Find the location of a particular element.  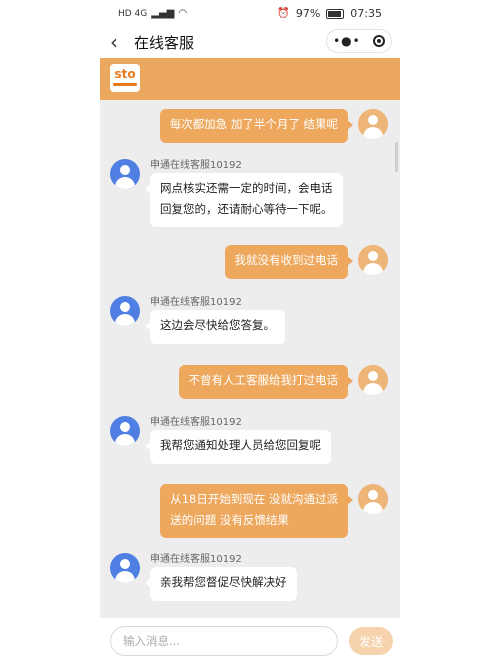

message-line: 回复您的，还请耐心等待一下呢。 is located at coordinates (246, 209).